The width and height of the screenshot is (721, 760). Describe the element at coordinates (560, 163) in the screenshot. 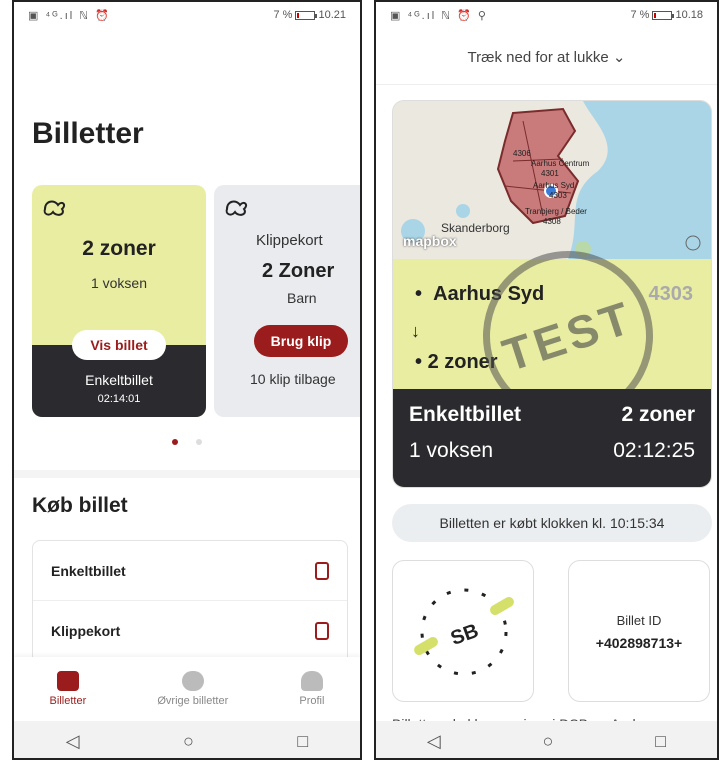

I see `map-label: Aarhus Centrum` at that location.